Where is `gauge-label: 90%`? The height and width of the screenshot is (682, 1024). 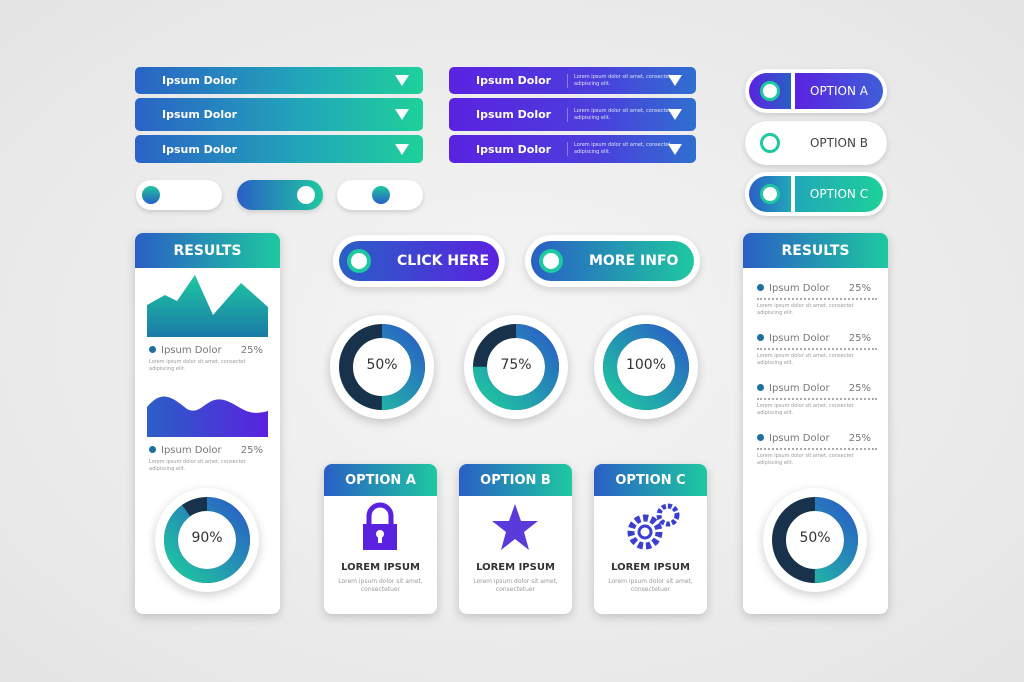
gauge-label: 90% is located at coordinates (207, 538).